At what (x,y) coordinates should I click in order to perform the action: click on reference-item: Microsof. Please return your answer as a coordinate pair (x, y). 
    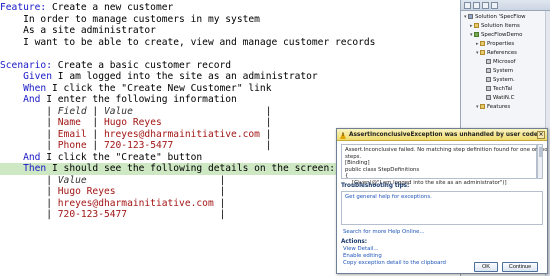
    Looking at the image, I should click on (501, 62).